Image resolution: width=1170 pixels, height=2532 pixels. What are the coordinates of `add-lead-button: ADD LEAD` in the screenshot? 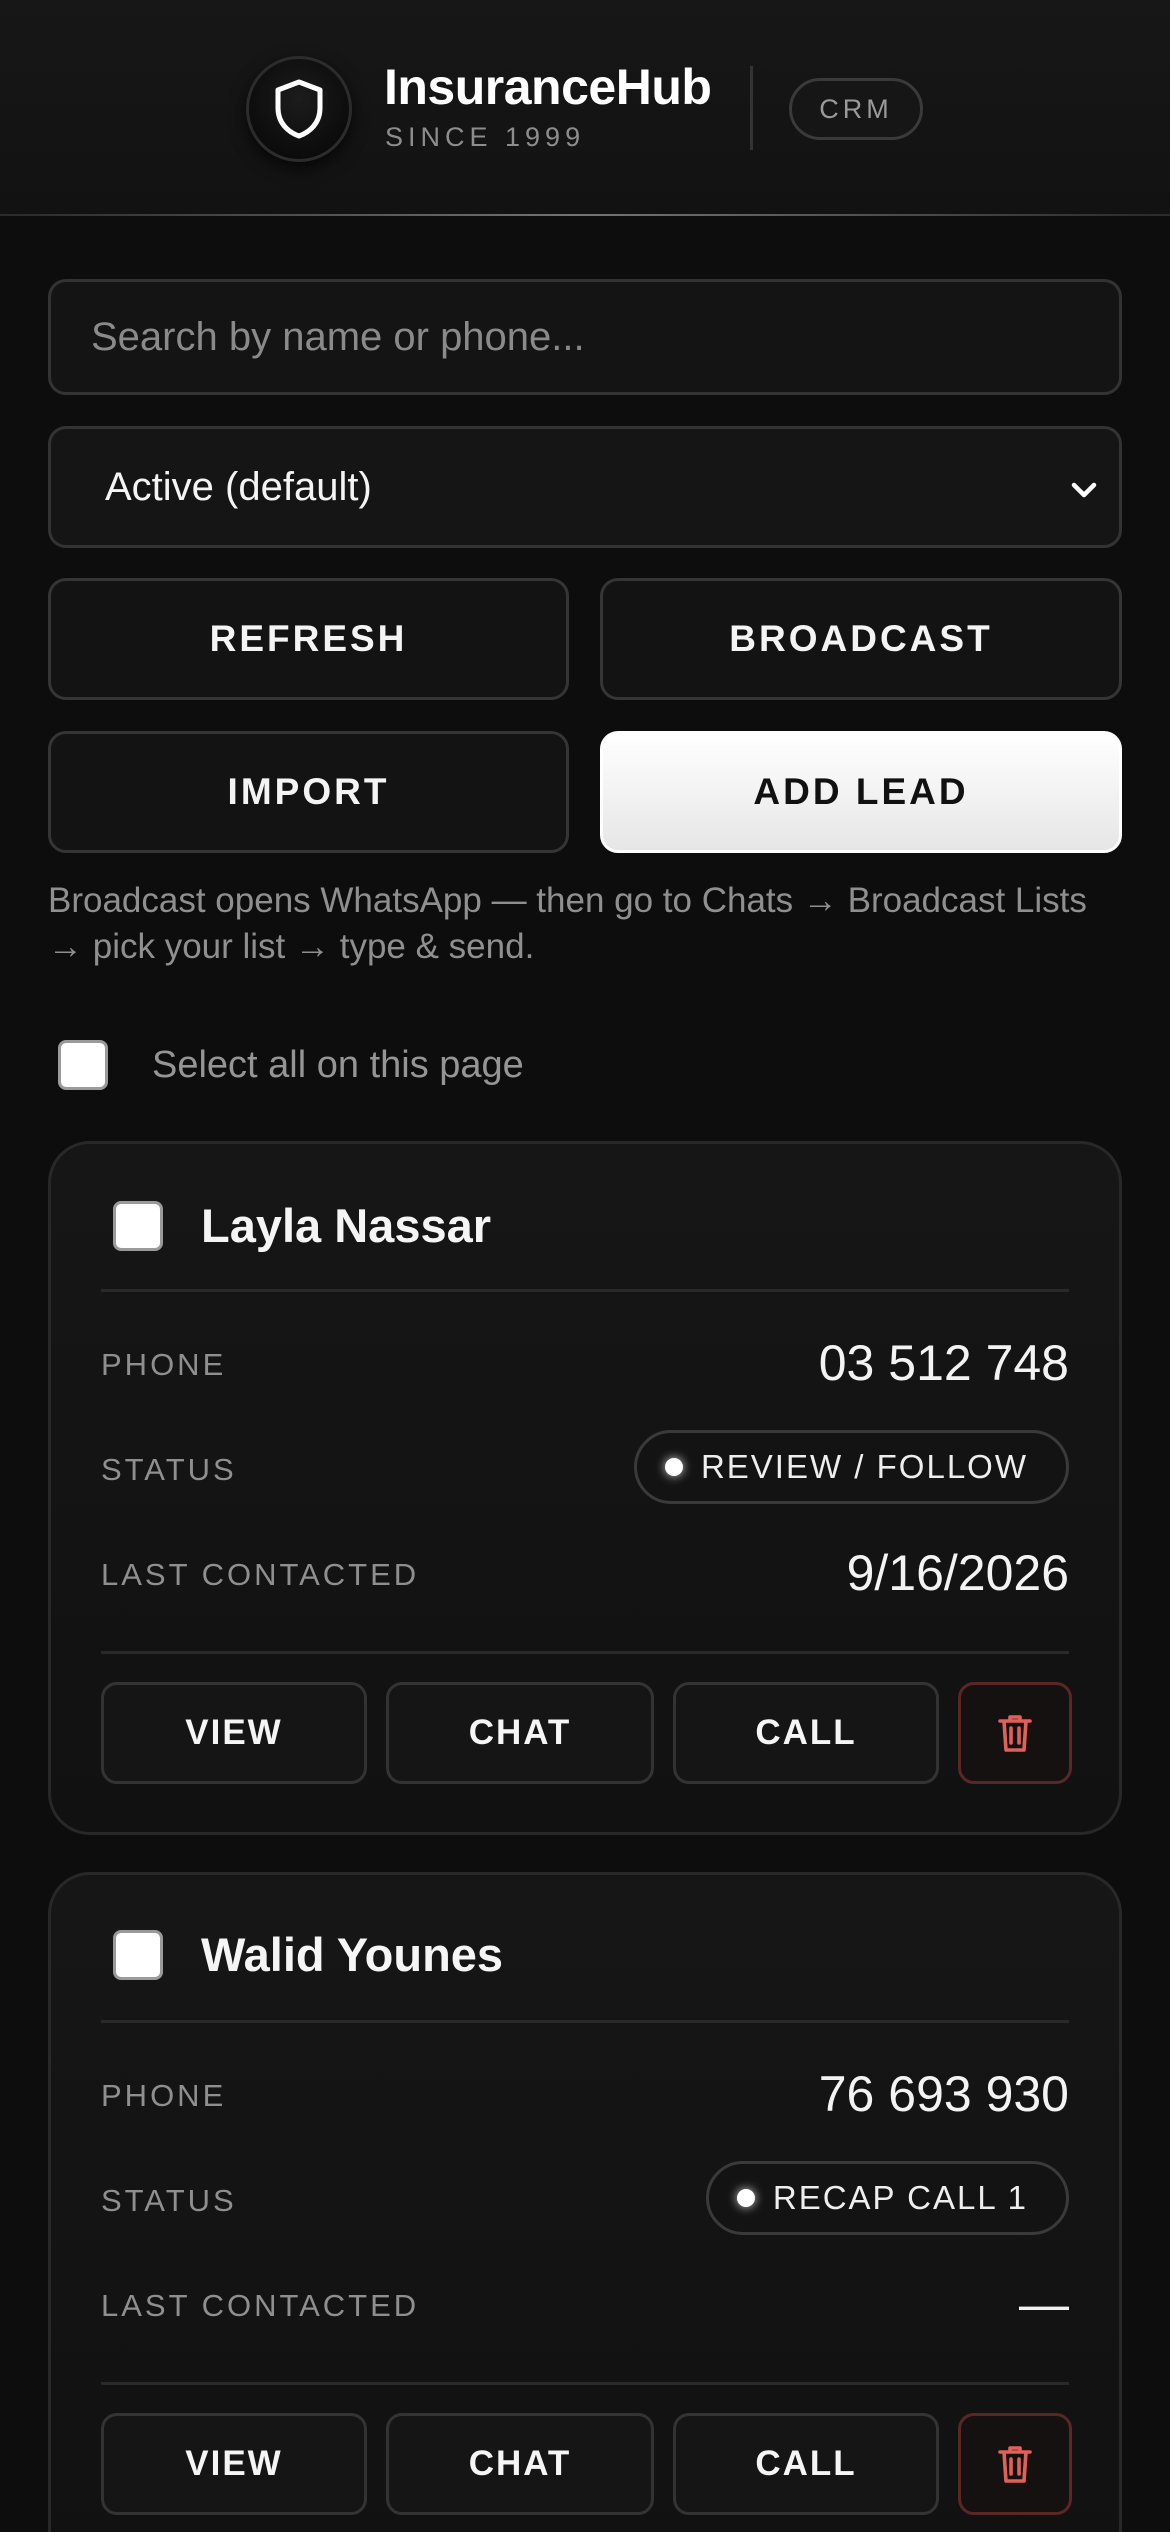 It's located at (861, 792).